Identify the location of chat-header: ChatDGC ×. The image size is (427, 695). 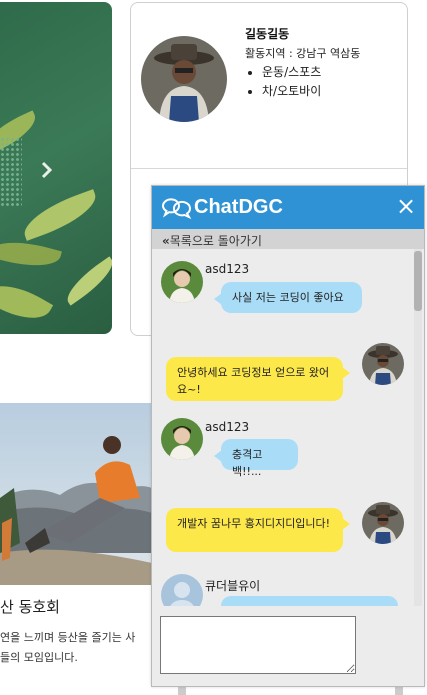
(288, 207).